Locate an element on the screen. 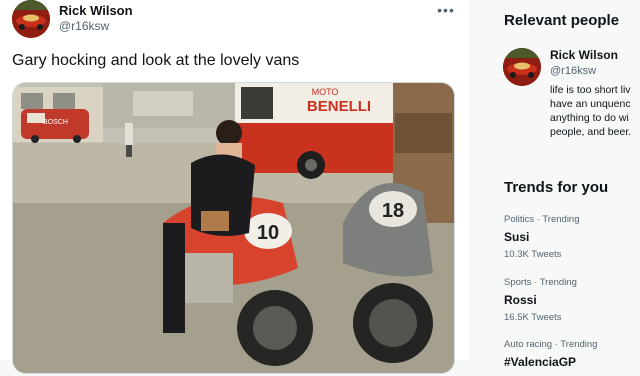 This screenshot has height=376, width=640. person-bio-line: people, and beer. is located at coordinates (591, 132).